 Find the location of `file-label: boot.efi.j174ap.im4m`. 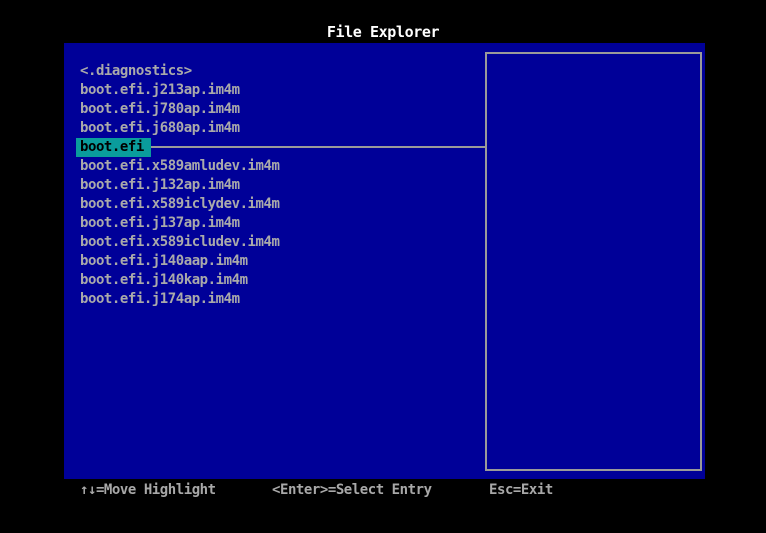

file-label: boot.efi.j174ap.im4m is located at coordinates (160, 299).